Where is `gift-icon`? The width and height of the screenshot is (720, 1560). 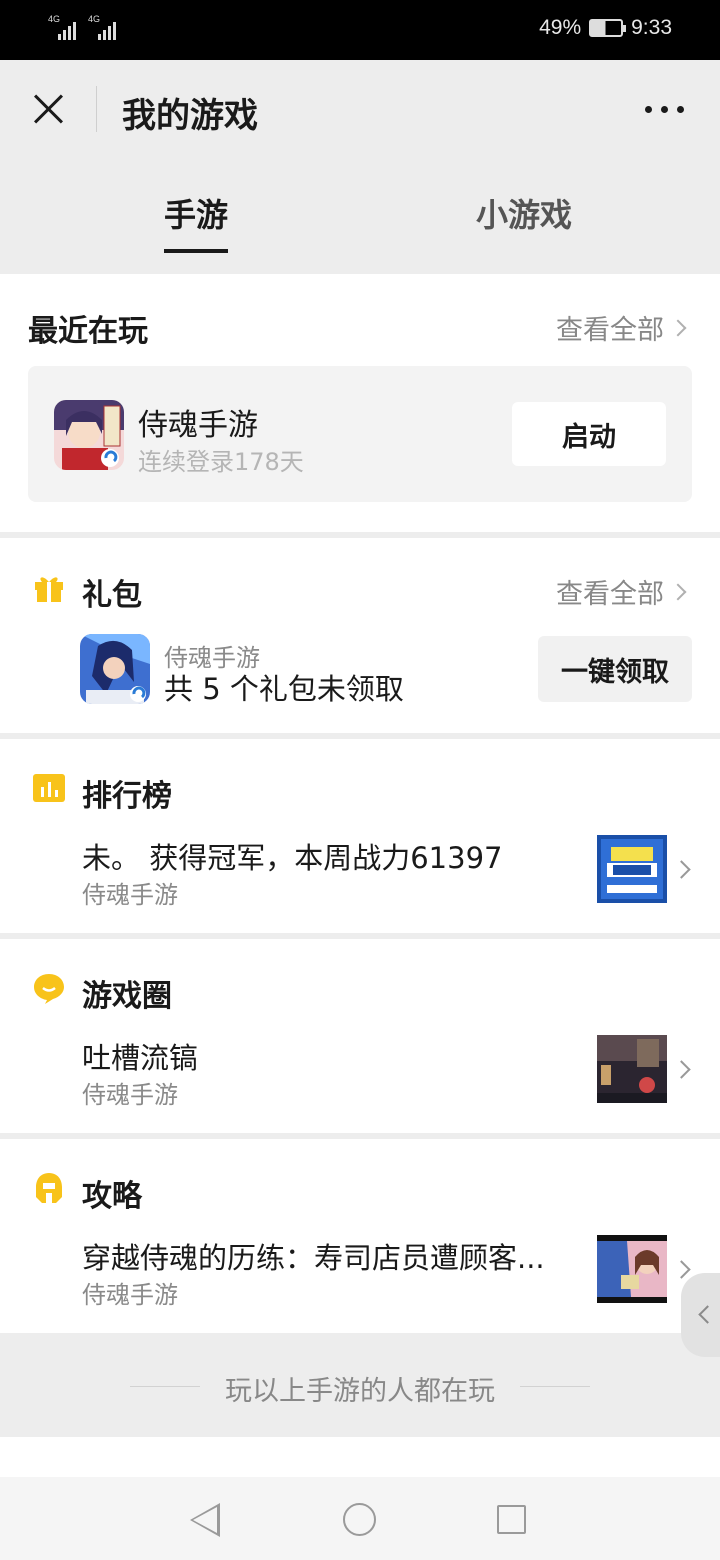
gift-icon is located at coordinates (49, 587).